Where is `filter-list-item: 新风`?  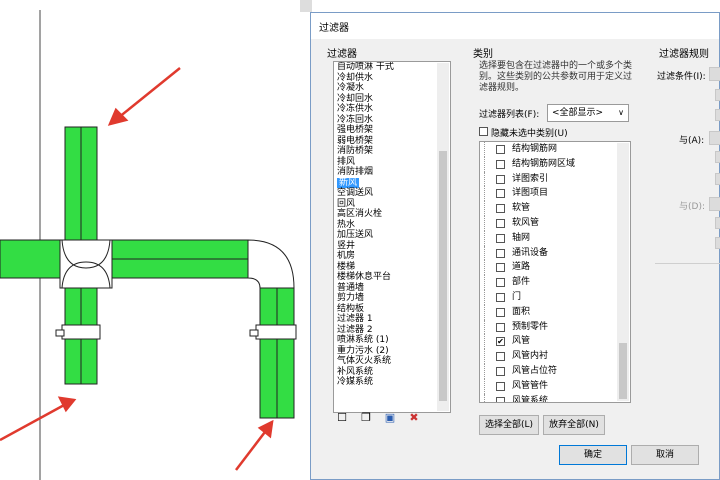
filter-list-item: 新风 is located at coordinates (392, 183).